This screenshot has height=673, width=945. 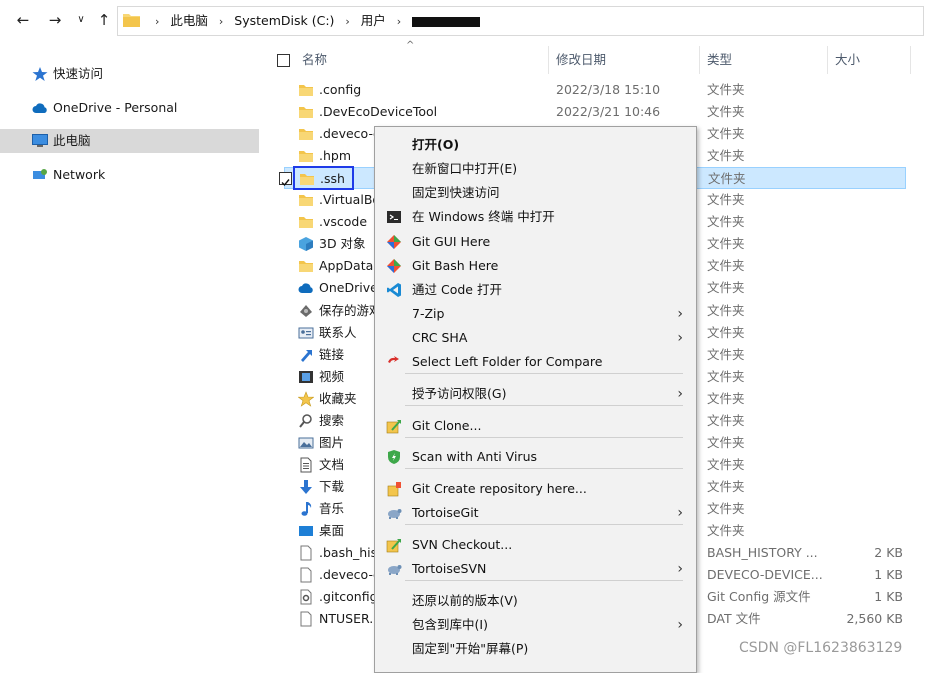 What do you see at coordinates (465, 600) in the screenshot?
I see `menu-item-label: 还原以前的版本(V)` at bounding box center [465, 600].